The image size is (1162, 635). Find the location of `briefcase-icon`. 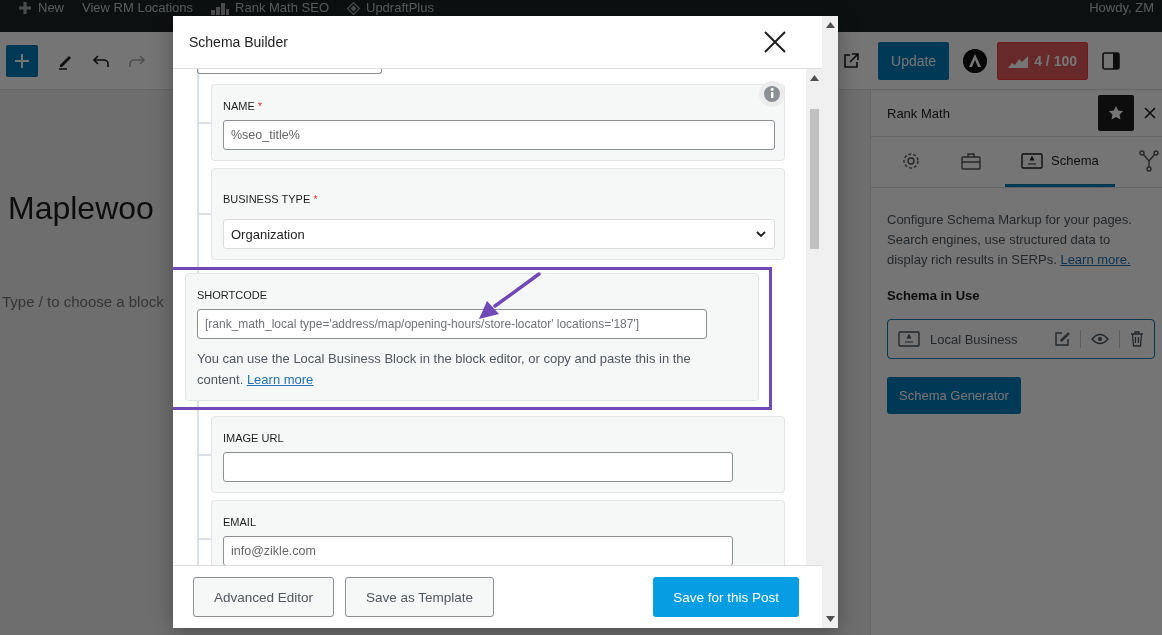

briefcase-icon is located at coordinates (971, 160).